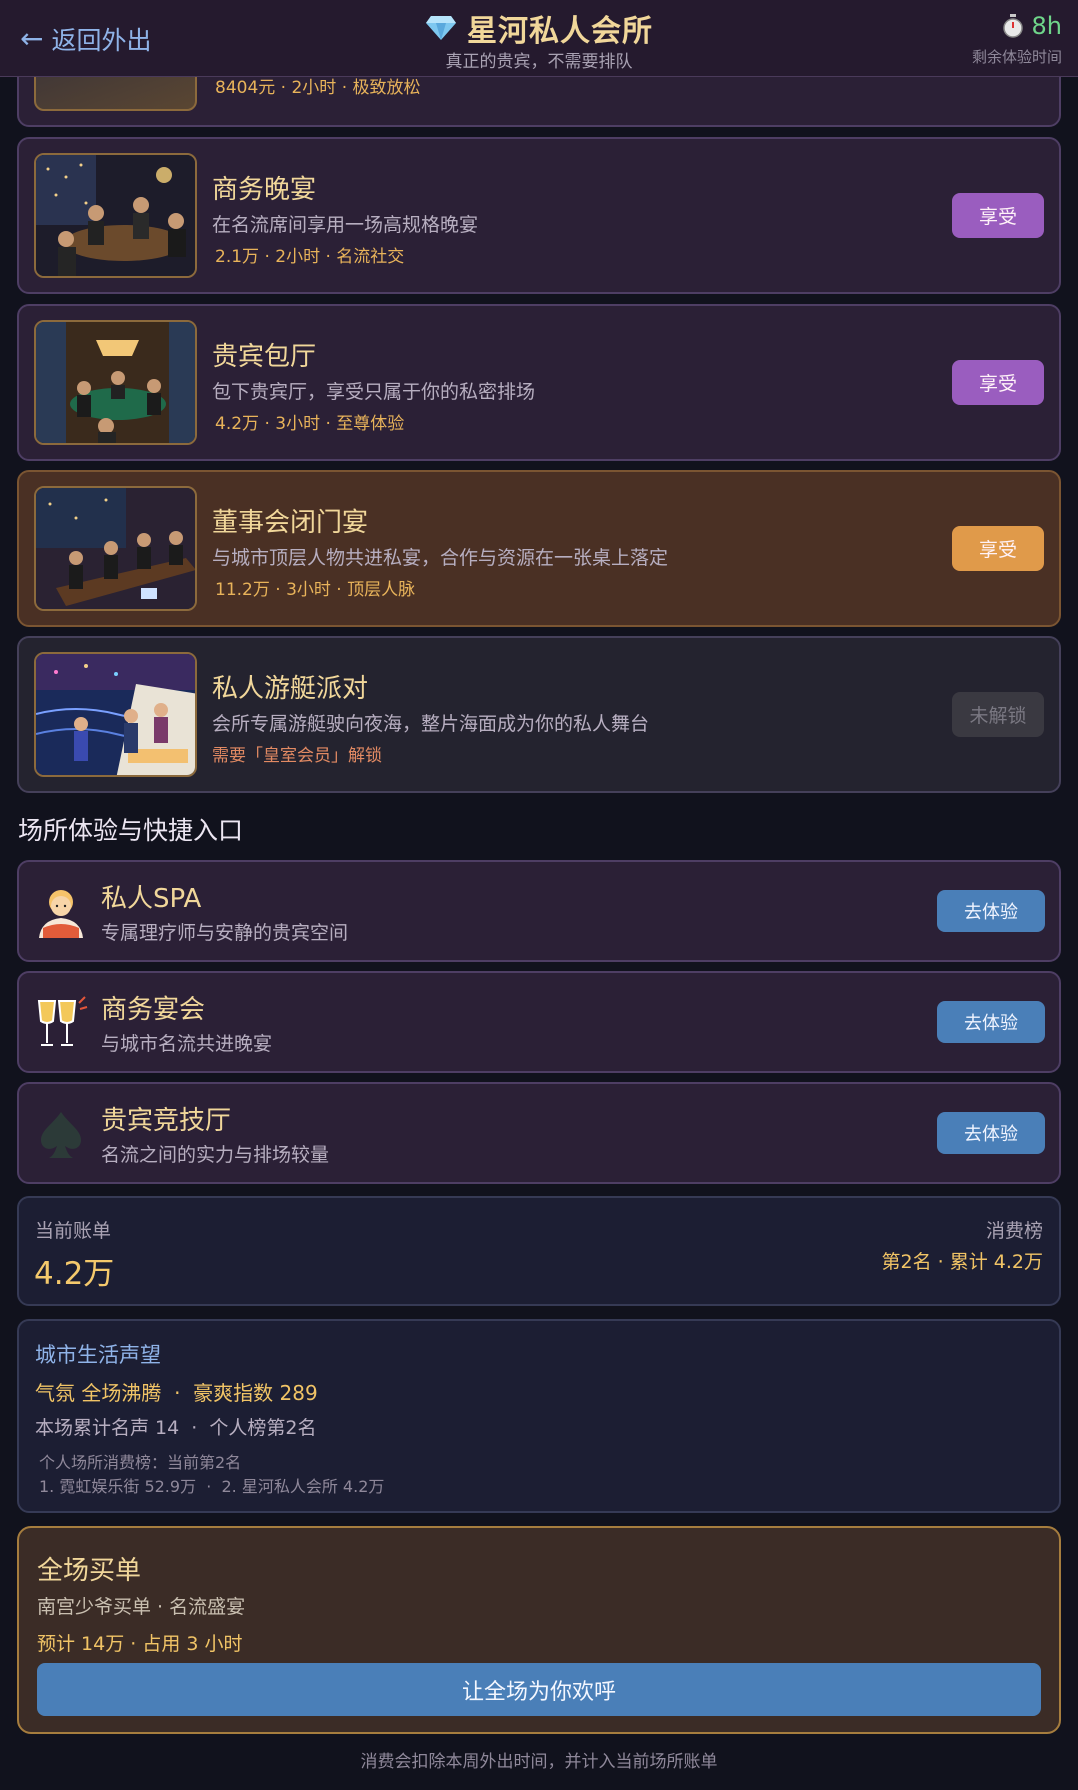  What do you see at coordinates (539, 62) in the screenshot?
I see `page-subtitle: 真正的贵宾，不需要排队` at bounding box center [539, 62].